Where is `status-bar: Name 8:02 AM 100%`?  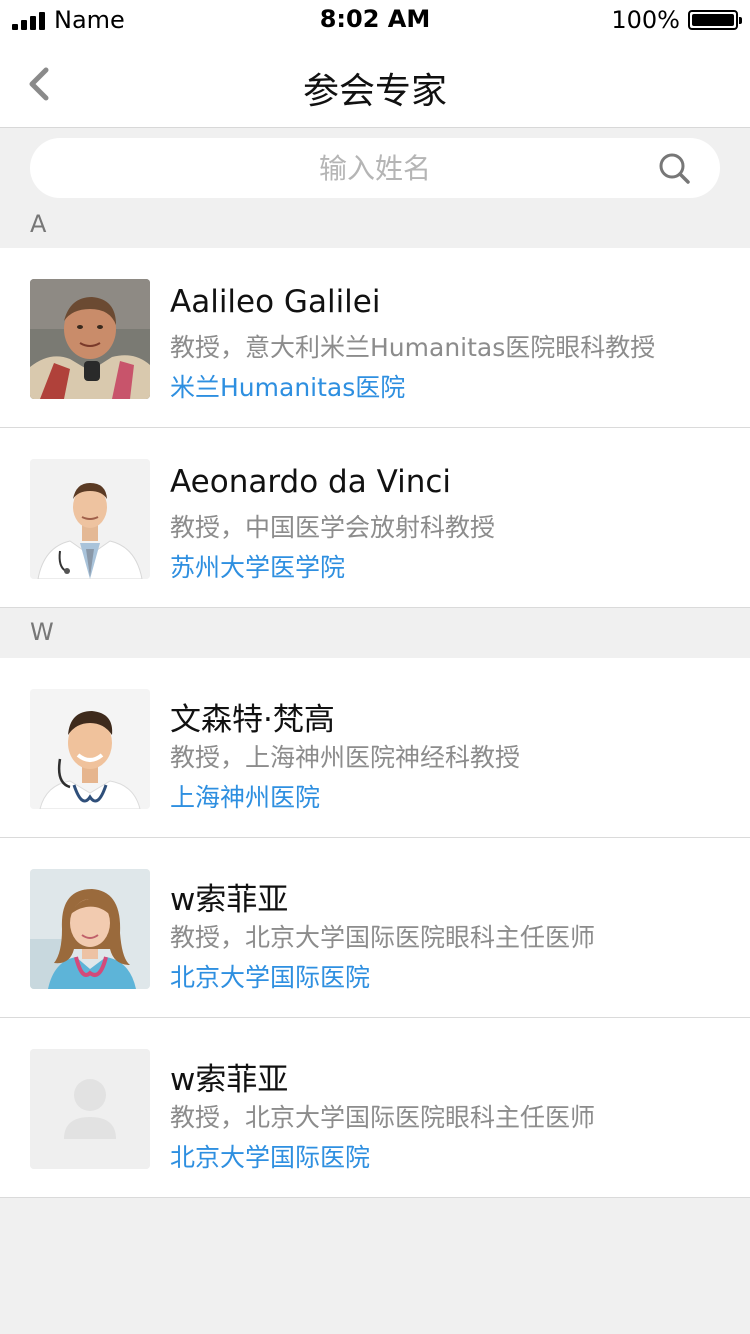 status-bar: Name 8:02 AM 100% is located at coordinates (375, 20).